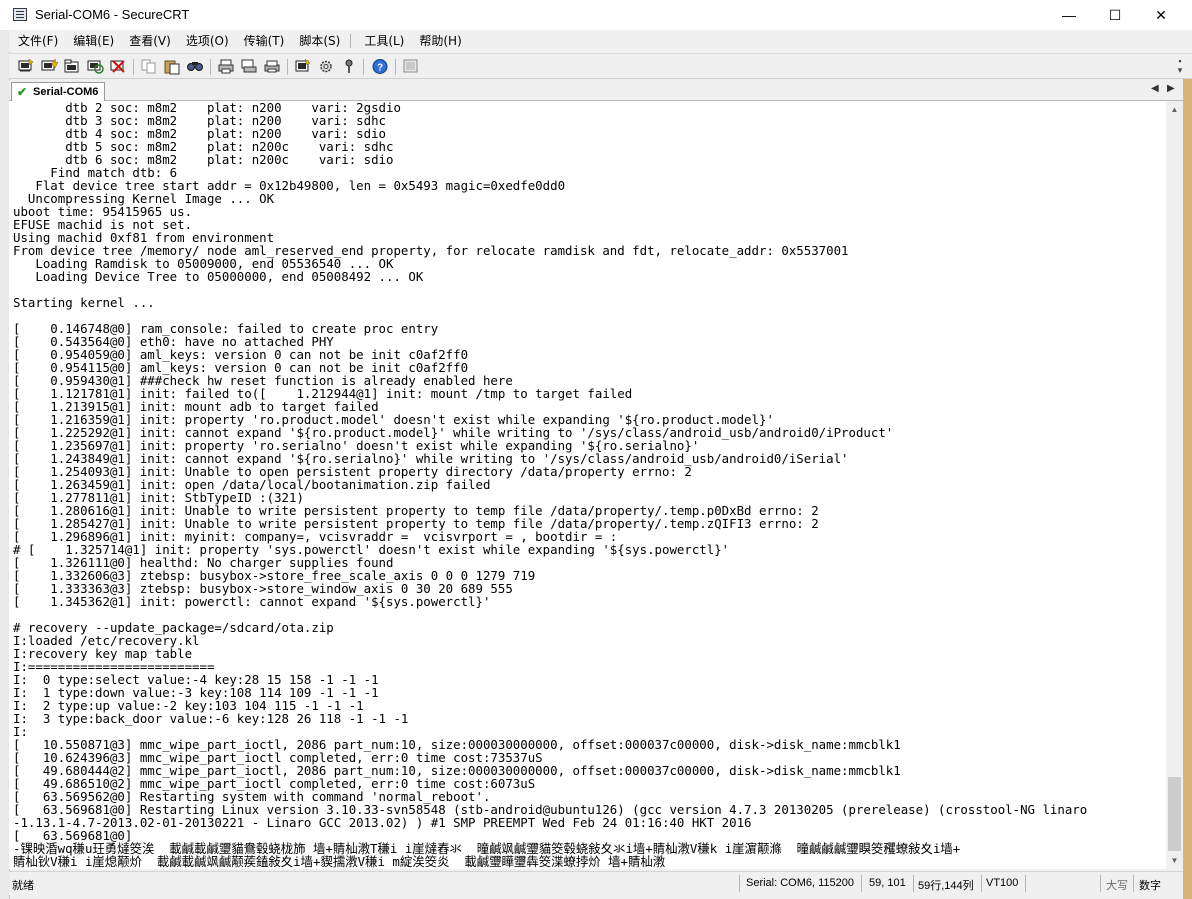  Describe the element at coordinates (382, 41) in the screenshot. I see `menu-tools: 工具(L)` at that location.